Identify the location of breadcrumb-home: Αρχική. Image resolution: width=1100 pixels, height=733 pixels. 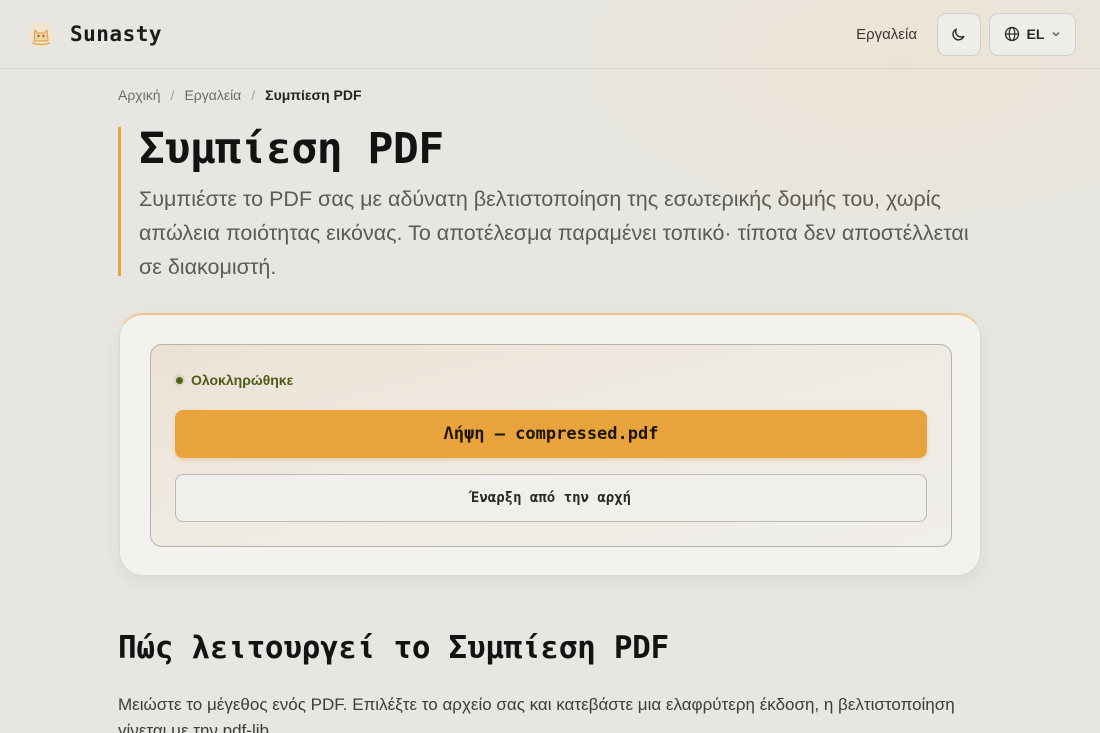
(139, 95).